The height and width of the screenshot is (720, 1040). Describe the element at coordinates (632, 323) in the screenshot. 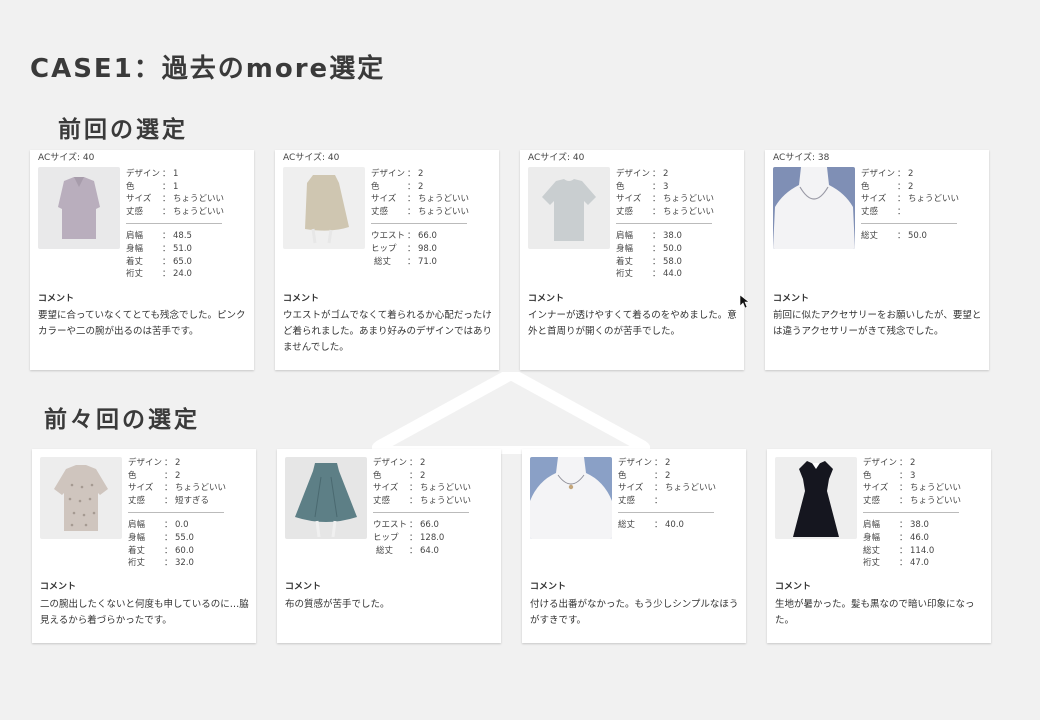

I see `comment-text: インナーが透けやすくて着るのをやめました。意外と首周りが開くのが苦手でした。` at that location.